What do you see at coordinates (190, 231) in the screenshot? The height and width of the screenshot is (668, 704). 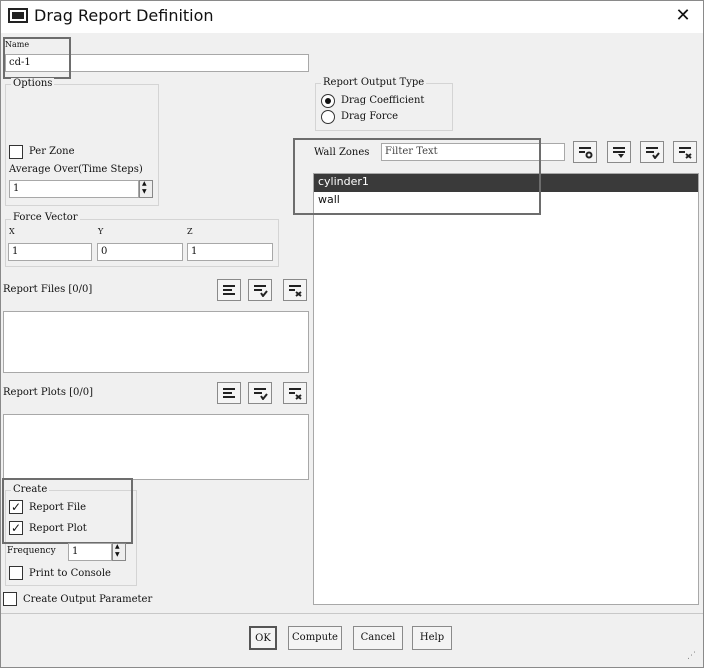 I see `force-z-label: Z` at bounding box center [190, 231].